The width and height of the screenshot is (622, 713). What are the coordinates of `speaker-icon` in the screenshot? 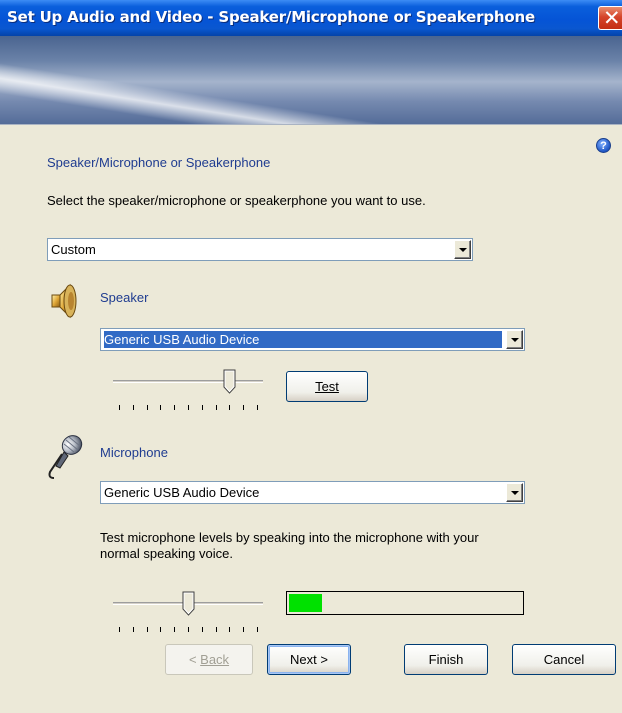 It's located at (64, 301).